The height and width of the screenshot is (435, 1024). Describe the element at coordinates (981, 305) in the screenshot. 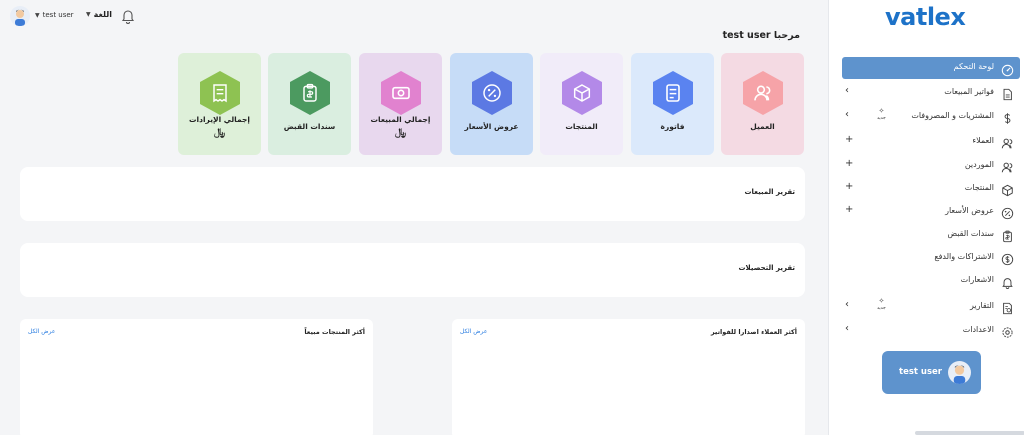

I see `sidebar-item-label: التقارير` at that location.